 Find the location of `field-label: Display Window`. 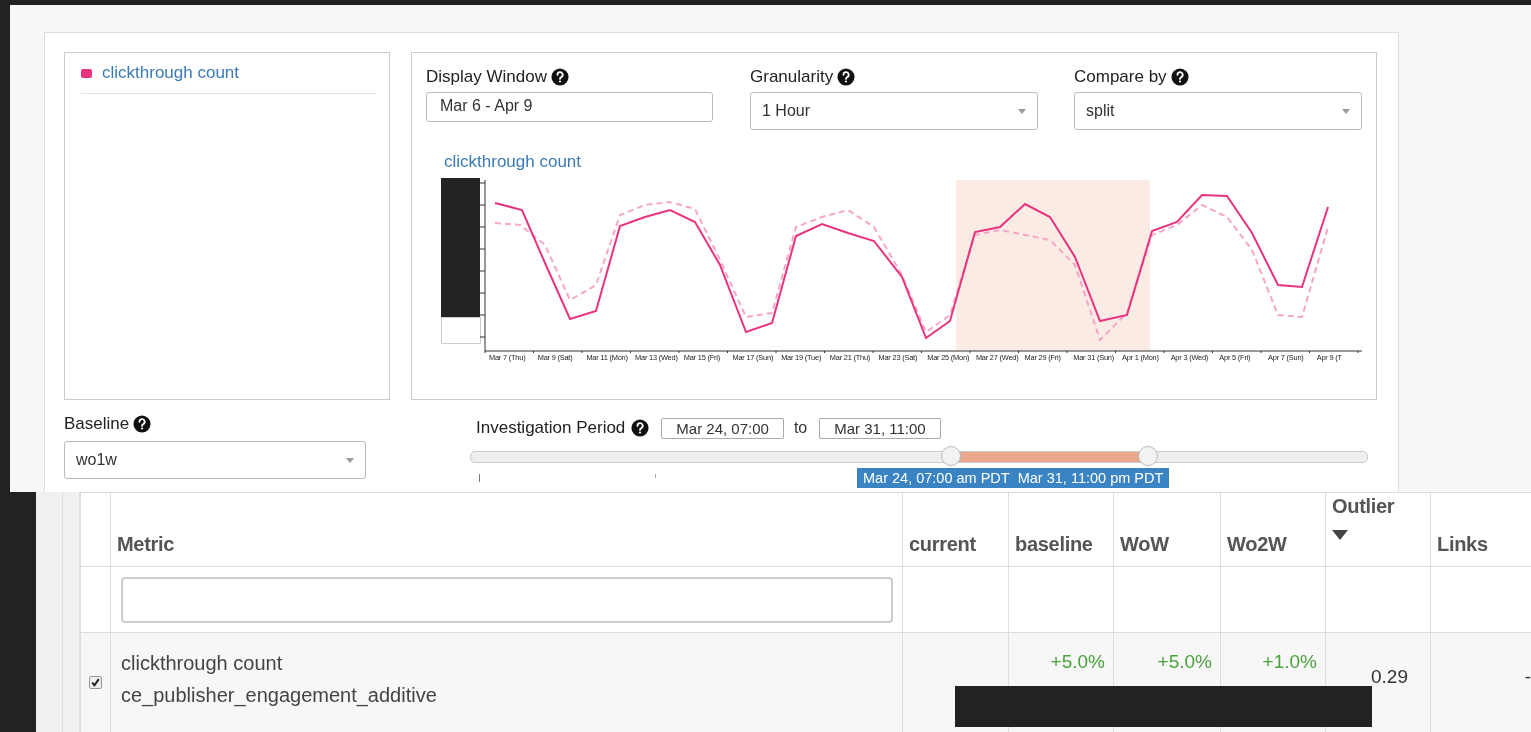

field-label: Display Window is located at coordinates (486, 77).